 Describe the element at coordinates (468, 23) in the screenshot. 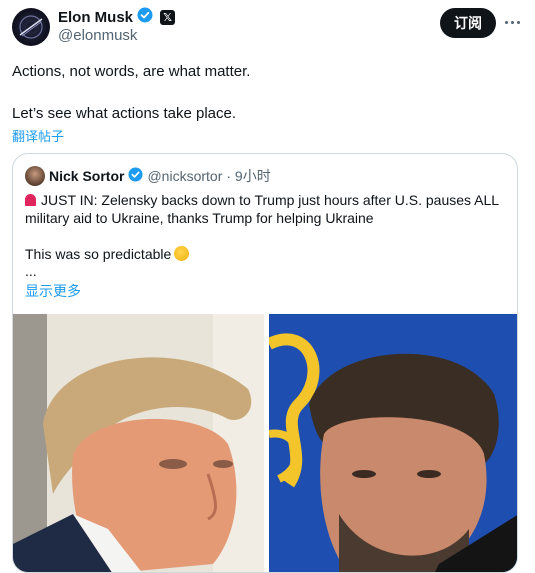

I see `subscribe-button: 订阅` at that location.